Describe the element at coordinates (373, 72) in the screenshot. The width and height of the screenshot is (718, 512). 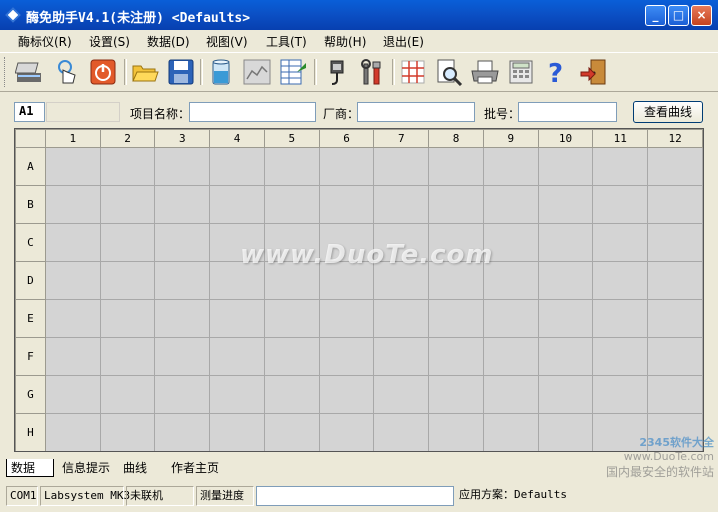
I see `tools-icon` at that location.